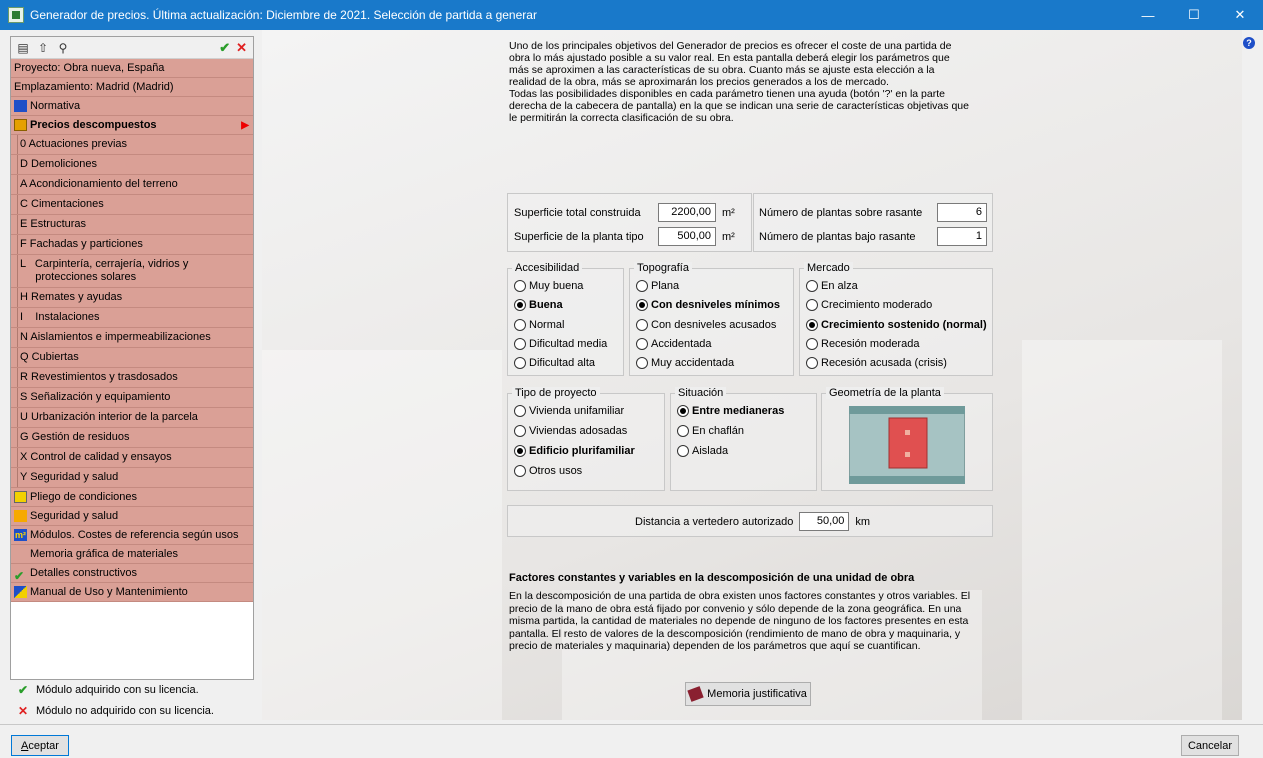 The width and height of the screenshot is (1263, 758). I want to click on mercado-recesion-moderada-radio: Recesión moderada, so click(862, 344).